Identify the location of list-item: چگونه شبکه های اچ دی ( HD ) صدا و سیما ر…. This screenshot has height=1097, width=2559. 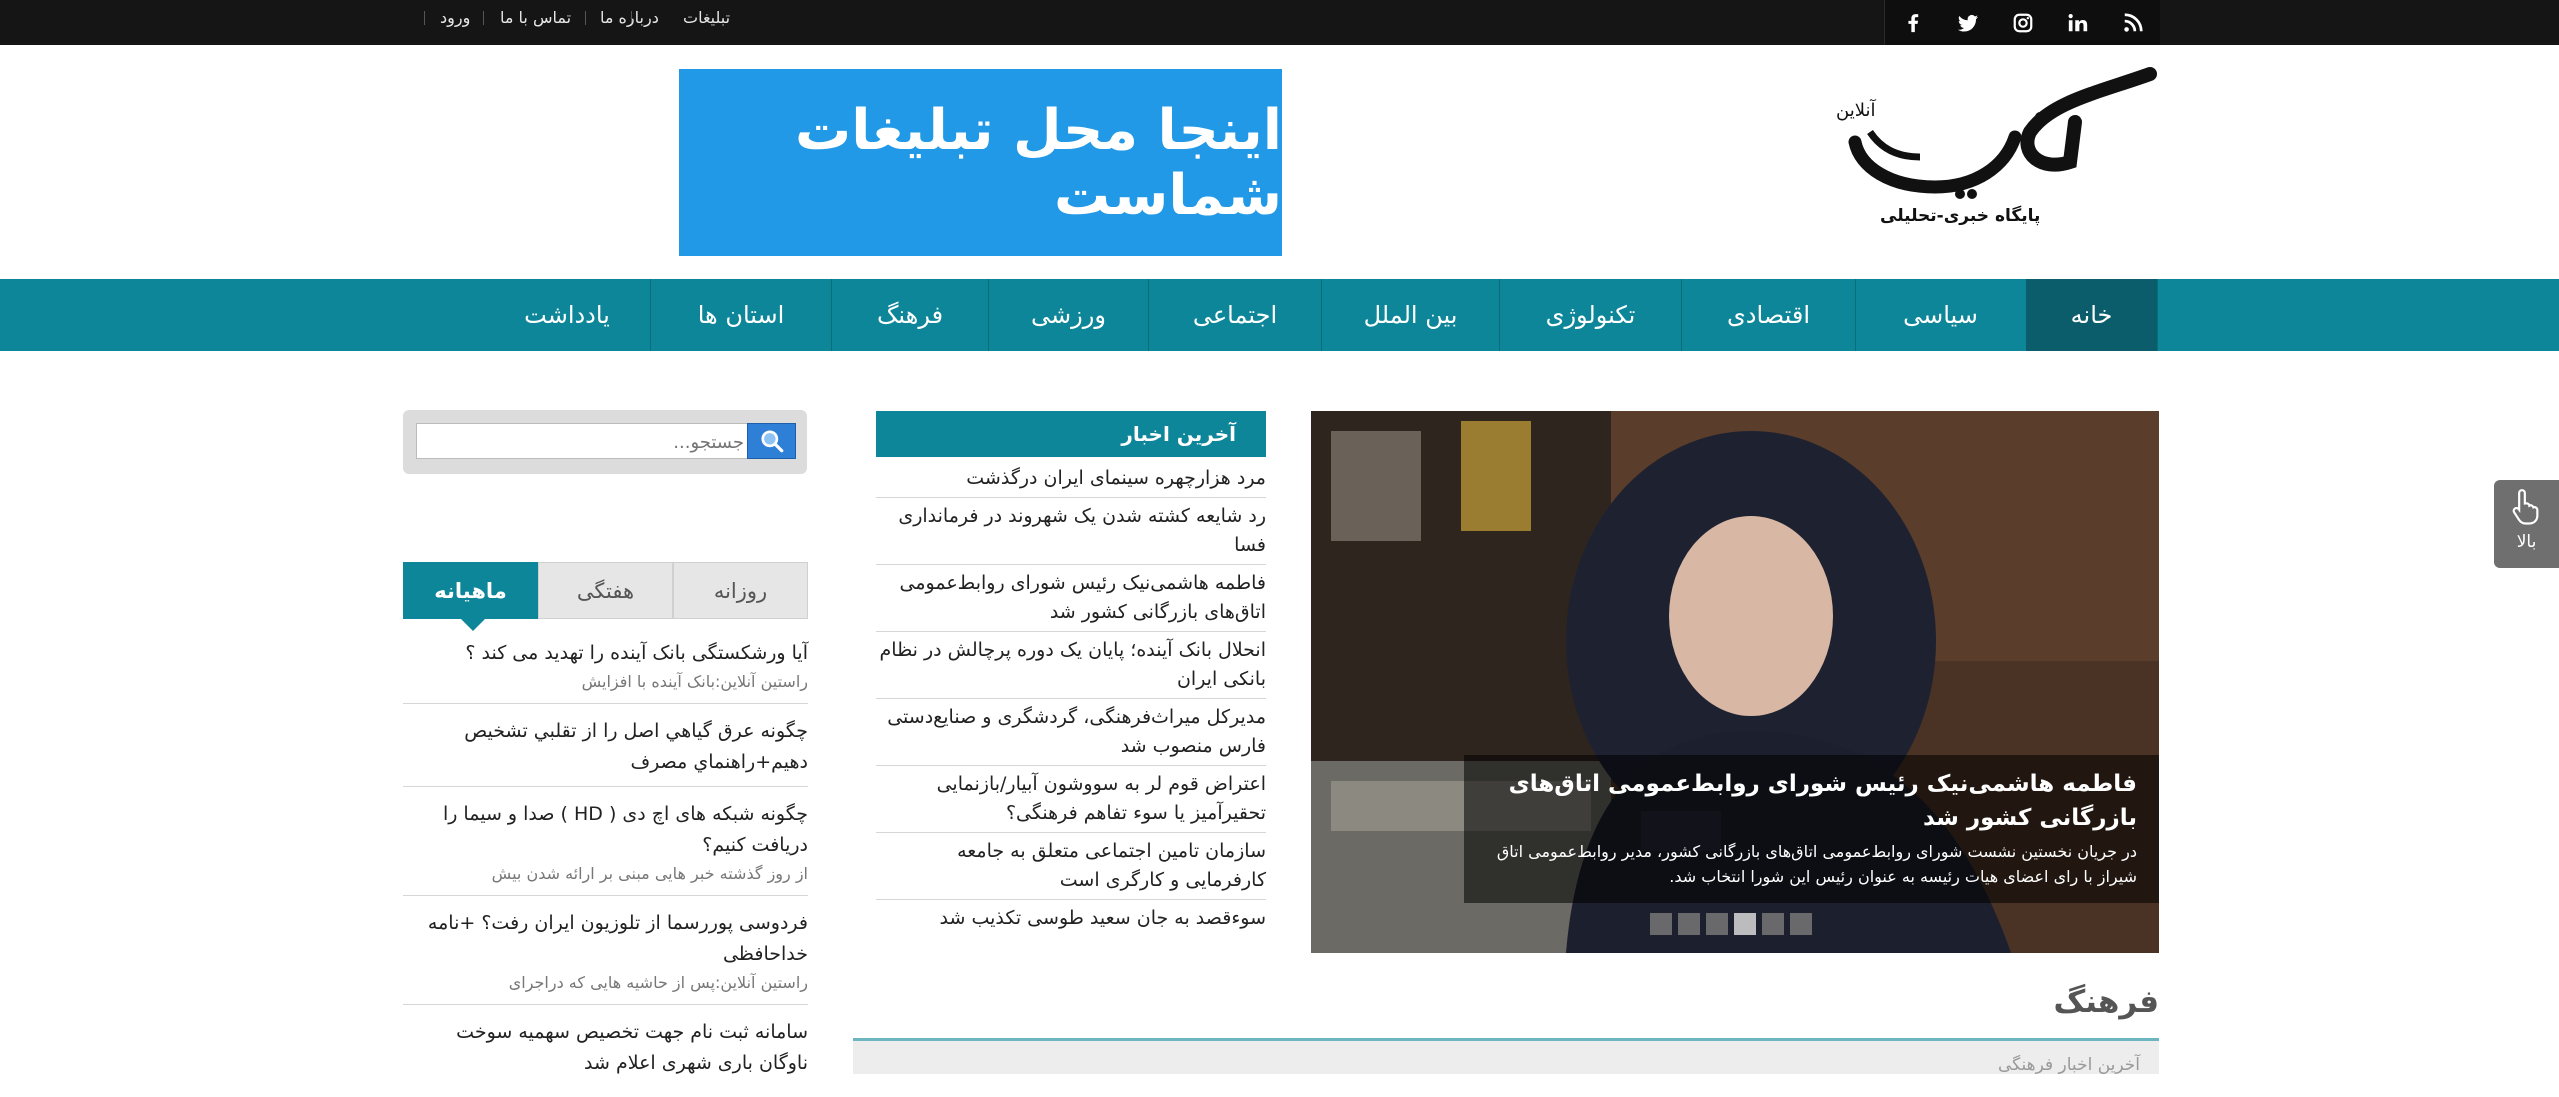
(605, 846).